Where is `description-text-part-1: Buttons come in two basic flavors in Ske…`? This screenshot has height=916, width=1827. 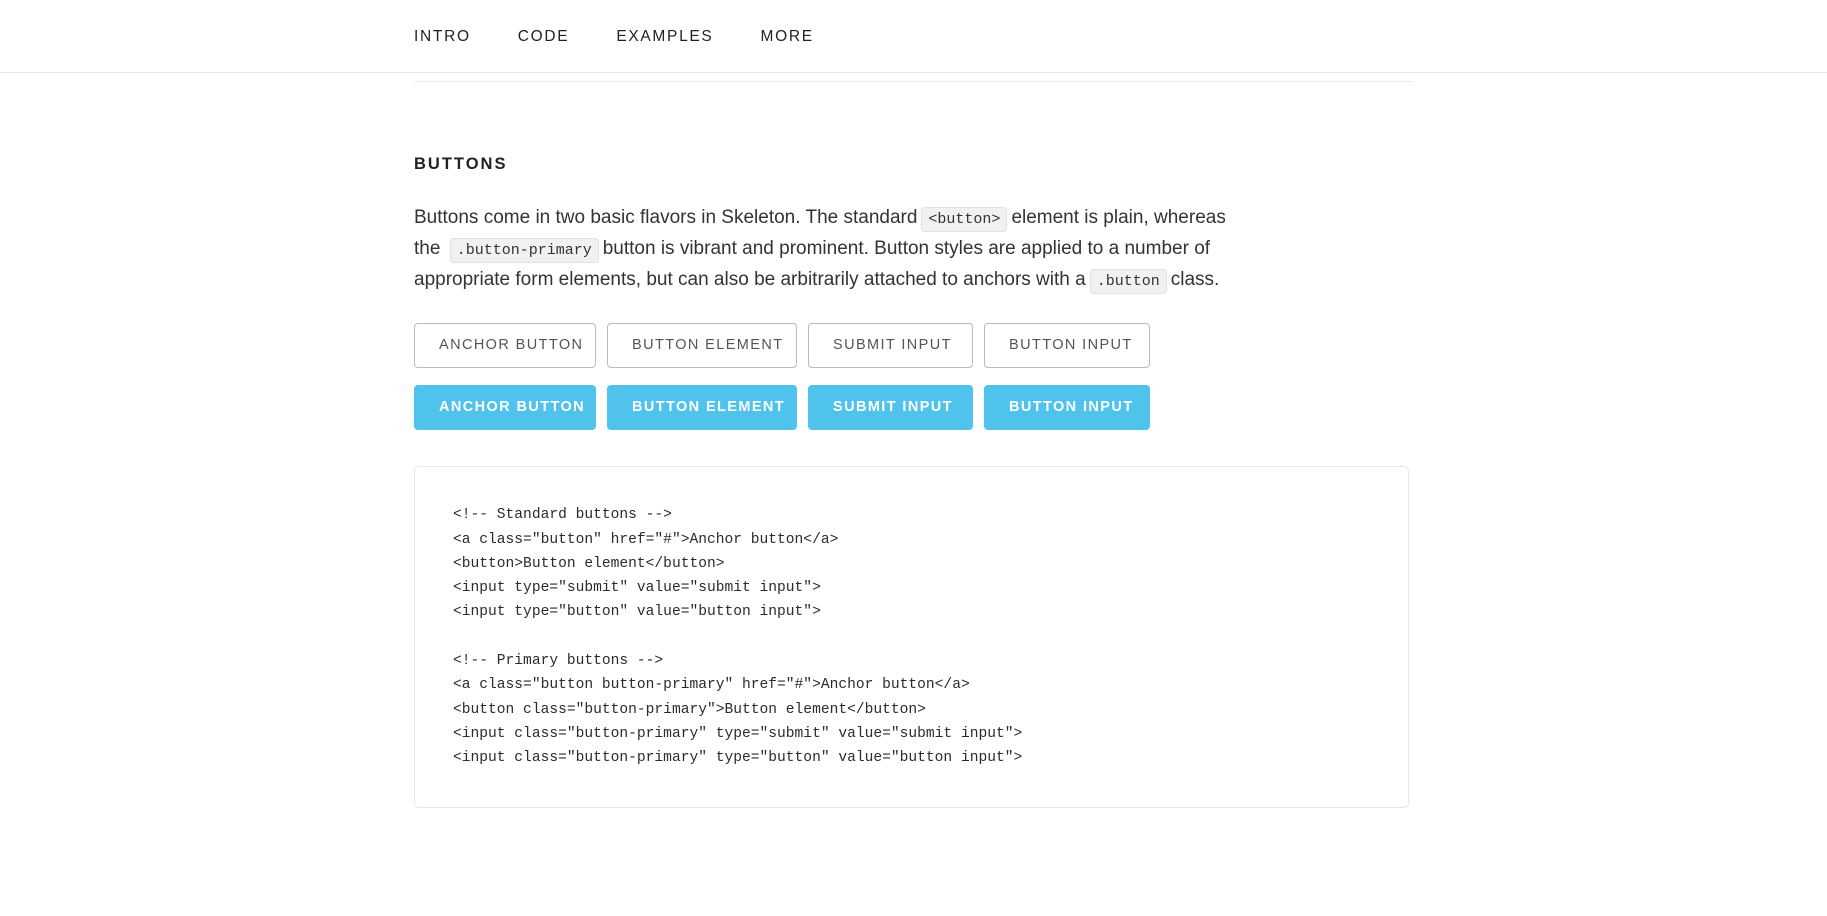
description-text-part-1: Buttons come in two basic flavors in Ske… is located at coordinates (666, 217).